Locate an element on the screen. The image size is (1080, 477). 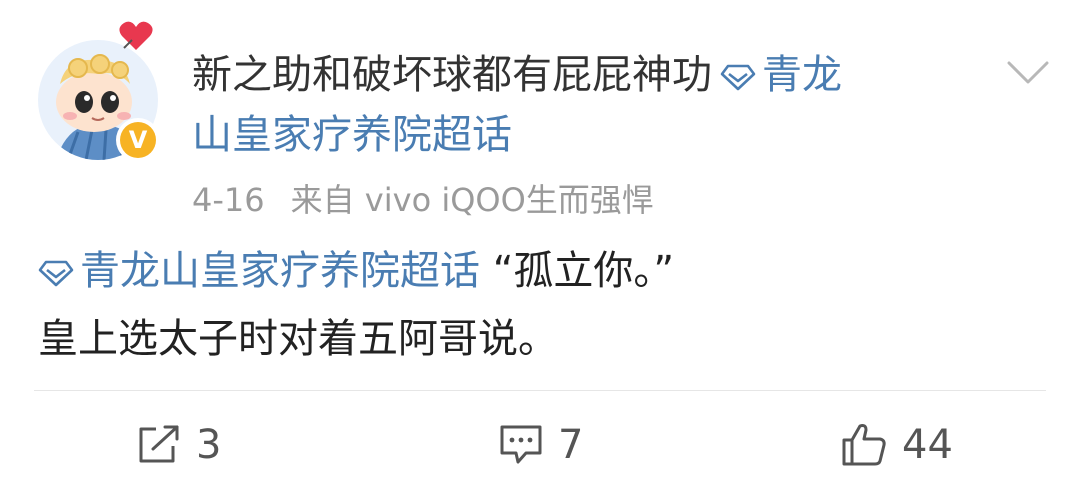
supertopic-link-part1: 青龙 is located at coordinates (802, 75).